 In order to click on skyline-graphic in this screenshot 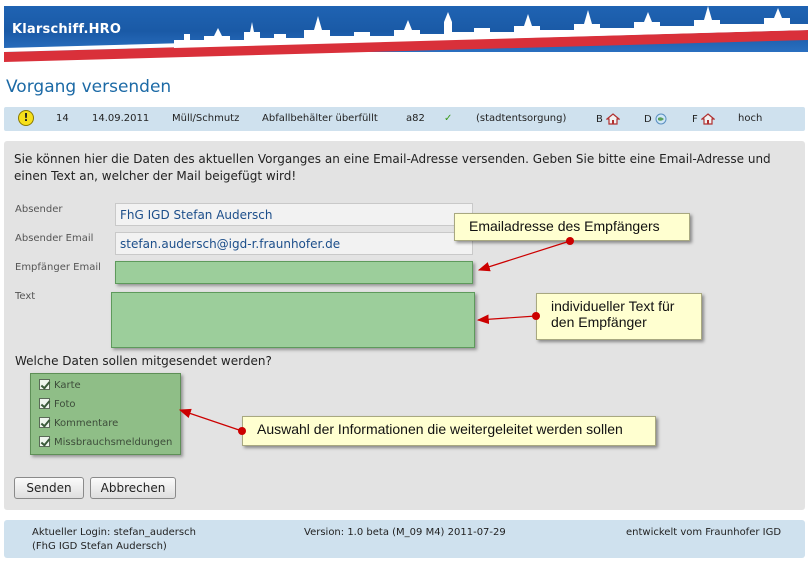, I will do `click(406, 31)`.